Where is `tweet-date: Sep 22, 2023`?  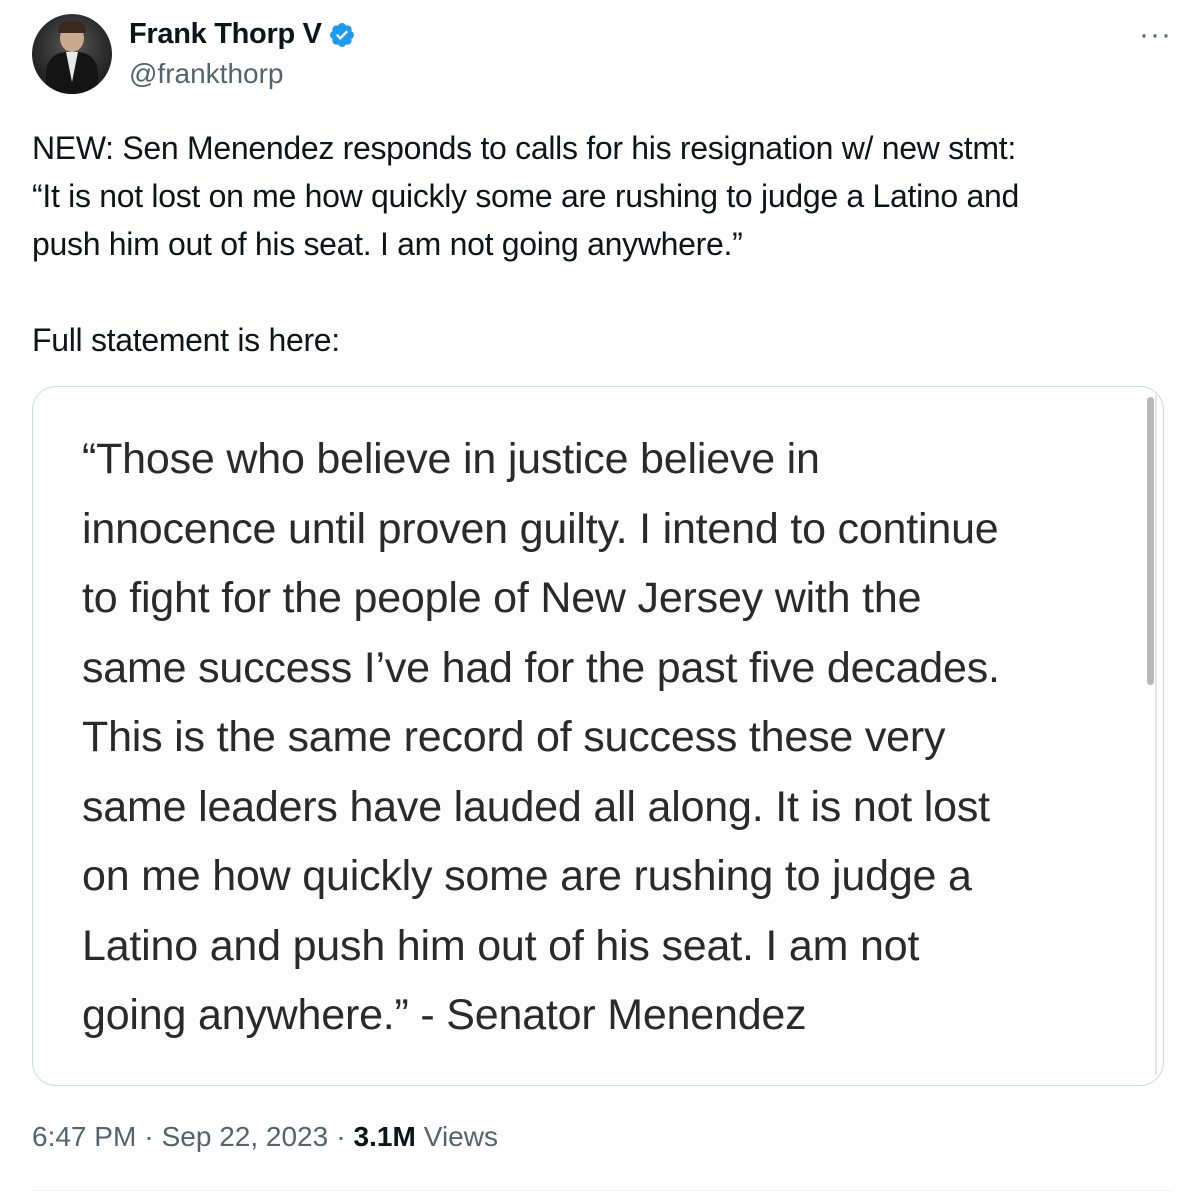
tweet-date: Sep 22, 2023 is located at coordinates (245, 1137).